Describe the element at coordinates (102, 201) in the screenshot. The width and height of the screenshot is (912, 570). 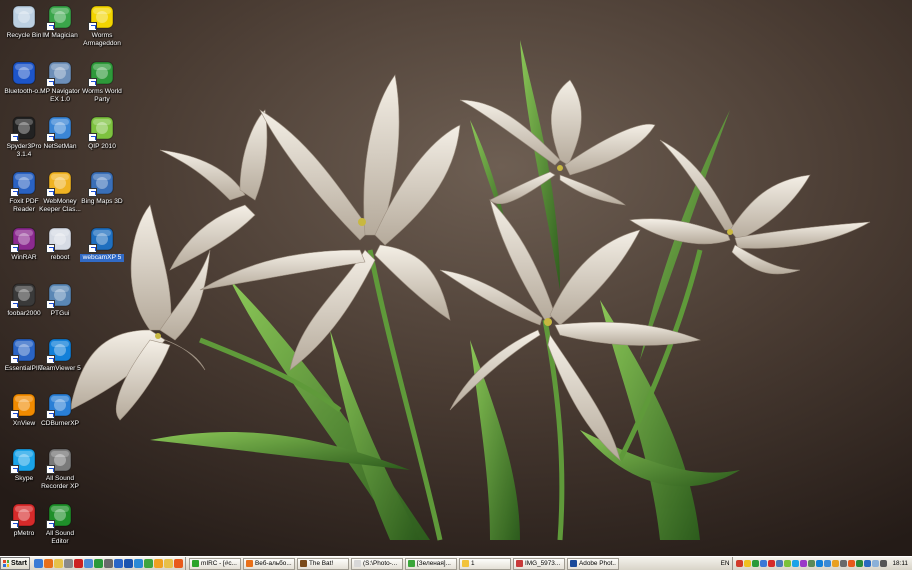
I see `desktop-icon-label: Bing Maps 3D` at that location.